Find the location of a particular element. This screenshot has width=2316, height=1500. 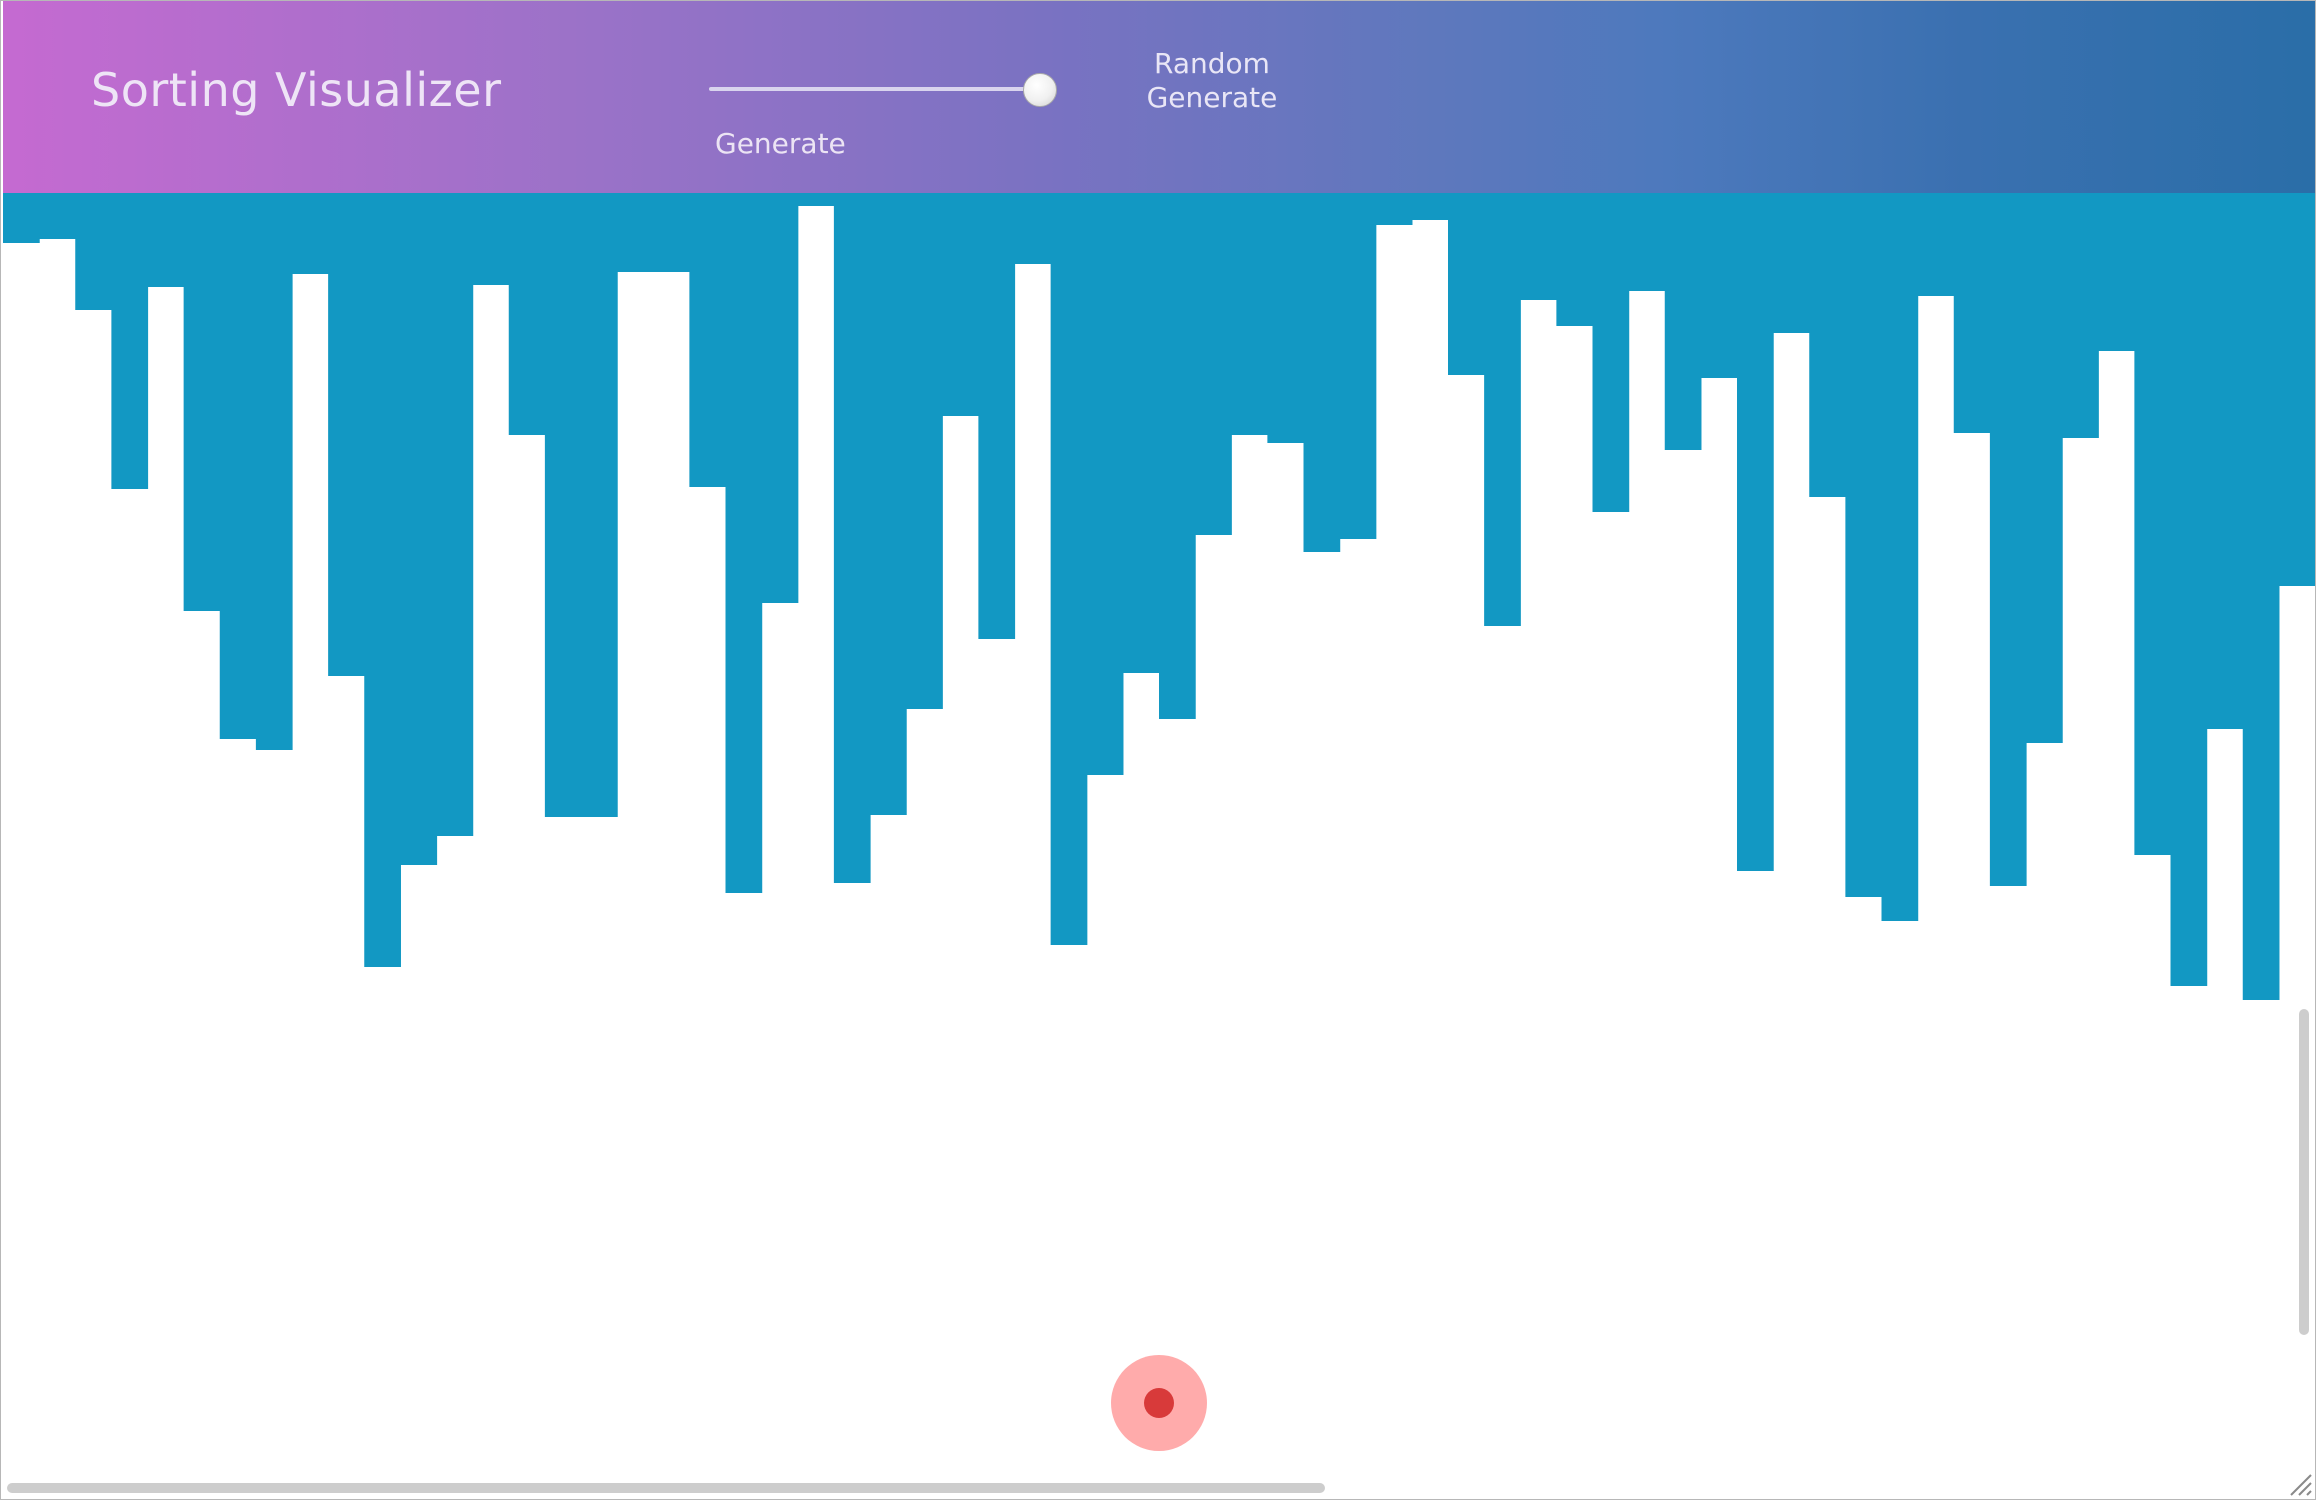

array-size-slider-track is located at coordinates (876, 89).